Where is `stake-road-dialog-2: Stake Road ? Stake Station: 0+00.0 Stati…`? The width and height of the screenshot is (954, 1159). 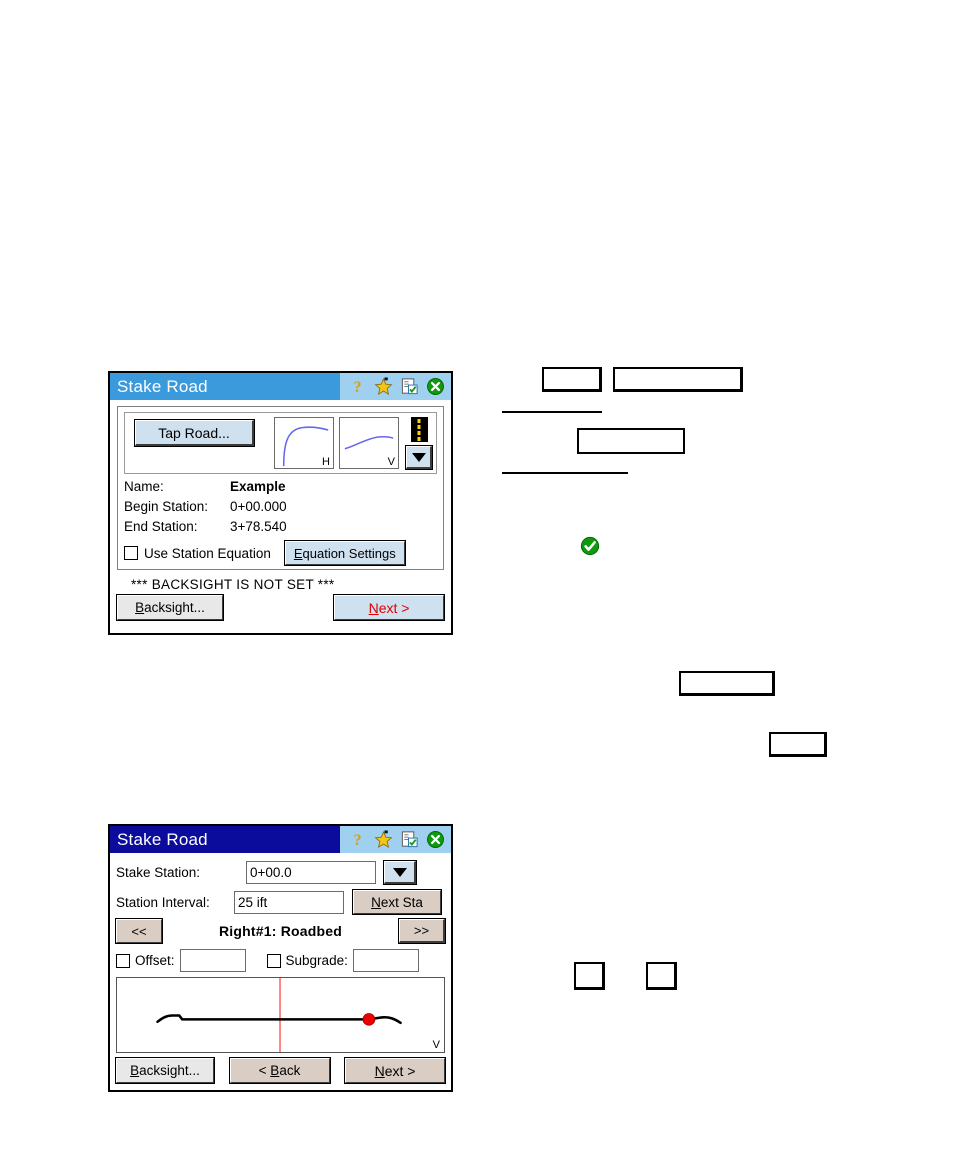
stake-road-dialog-2: Stake Road ? Stake Station: 0+00.0 Stati… is located at coordinates (280, 958).